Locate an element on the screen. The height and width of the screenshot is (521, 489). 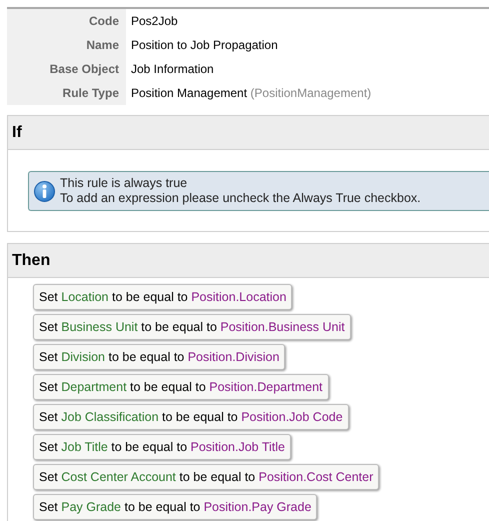
field-label: Code is located at coordinates (66, 21).